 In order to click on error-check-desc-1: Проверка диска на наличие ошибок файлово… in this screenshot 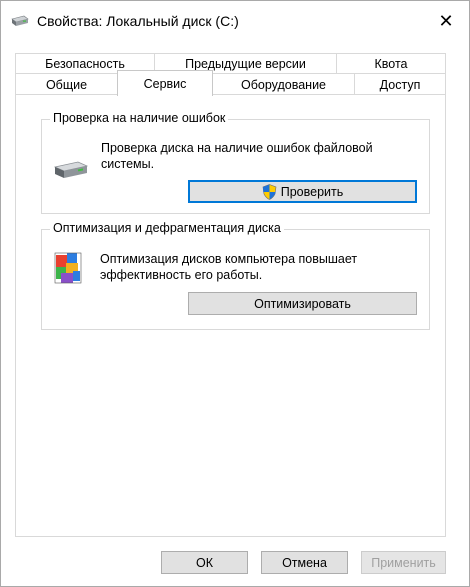, I will do `click(237, 148)`.